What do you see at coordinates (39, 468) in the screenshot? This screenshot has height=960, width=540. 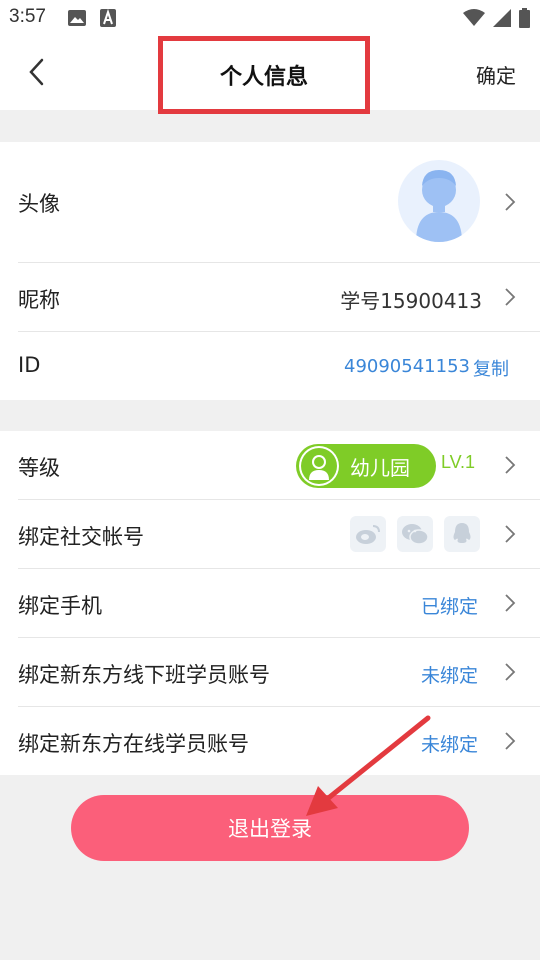 I see `level-label: 等级` at bounding box center [39, 468].